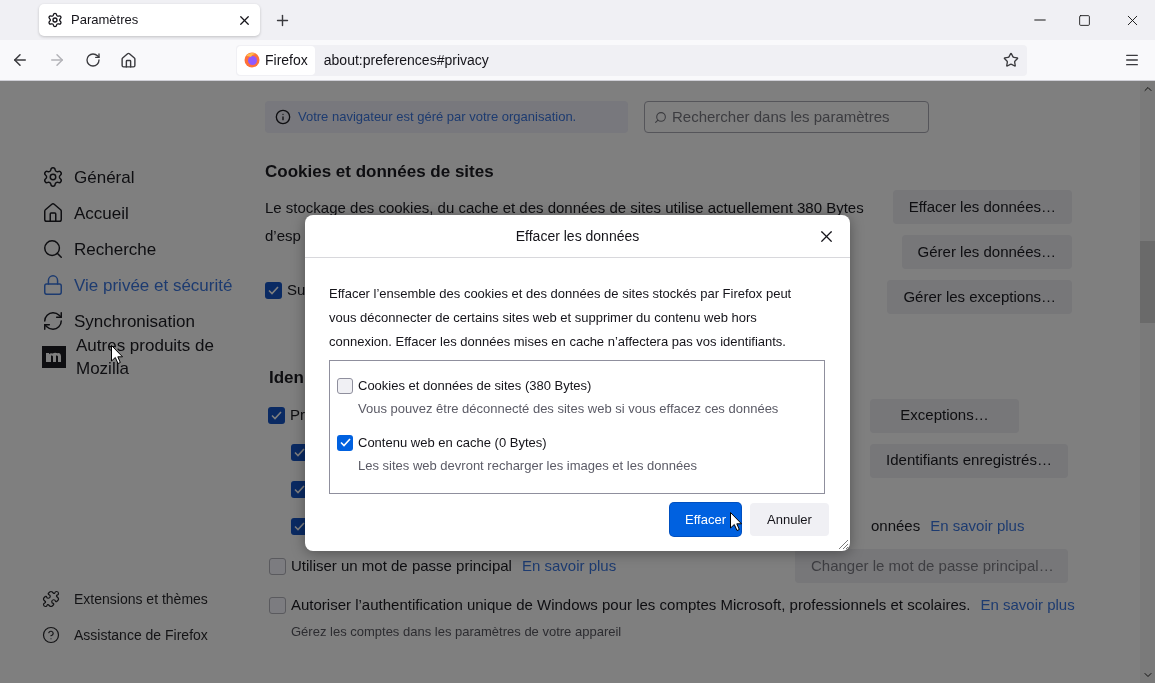  What do you see at coordinates (93, 60) in the screenshot?
I see `reload-icon` at bounding box center [93, 60].